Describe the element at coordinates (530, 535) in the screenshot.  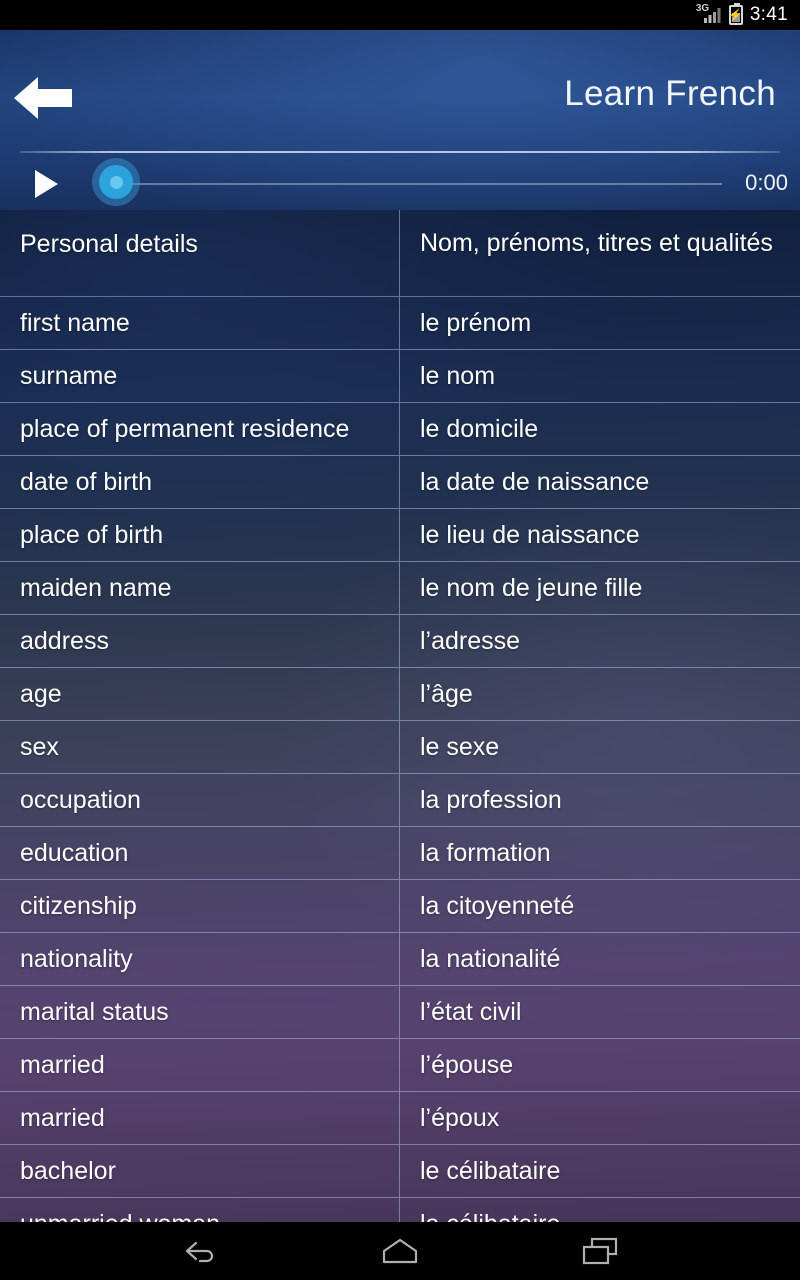
I see `table-cell-french: le lieu de naissance` at that location.